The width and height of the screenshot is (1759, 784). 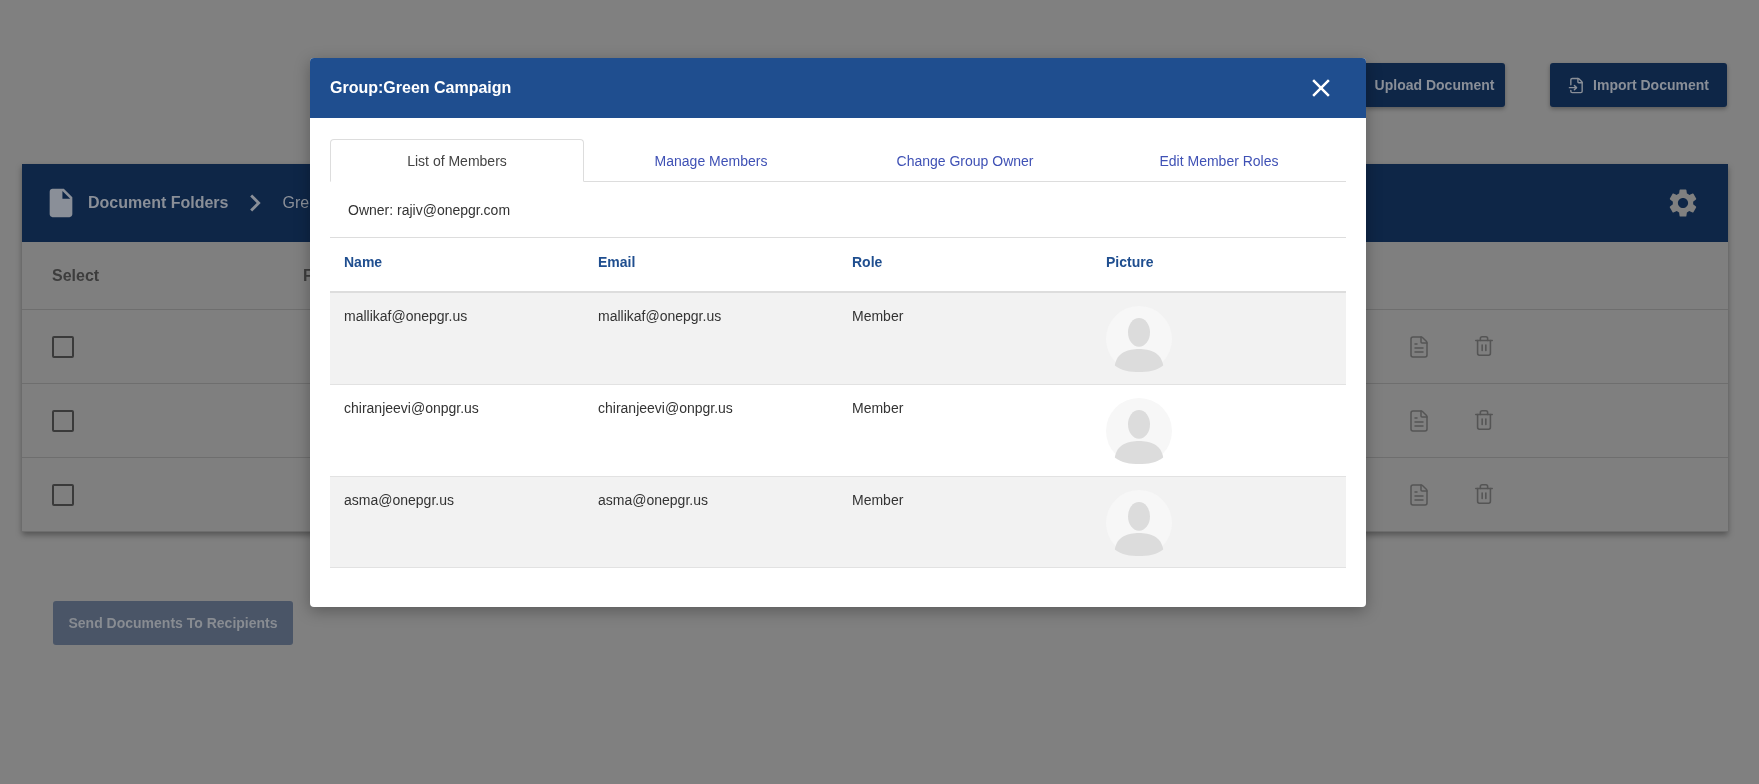 What do you see at coordinates (1130, 262) in the screenshot?
I see `column-header: Picture` at bounding box center [1130, 262].